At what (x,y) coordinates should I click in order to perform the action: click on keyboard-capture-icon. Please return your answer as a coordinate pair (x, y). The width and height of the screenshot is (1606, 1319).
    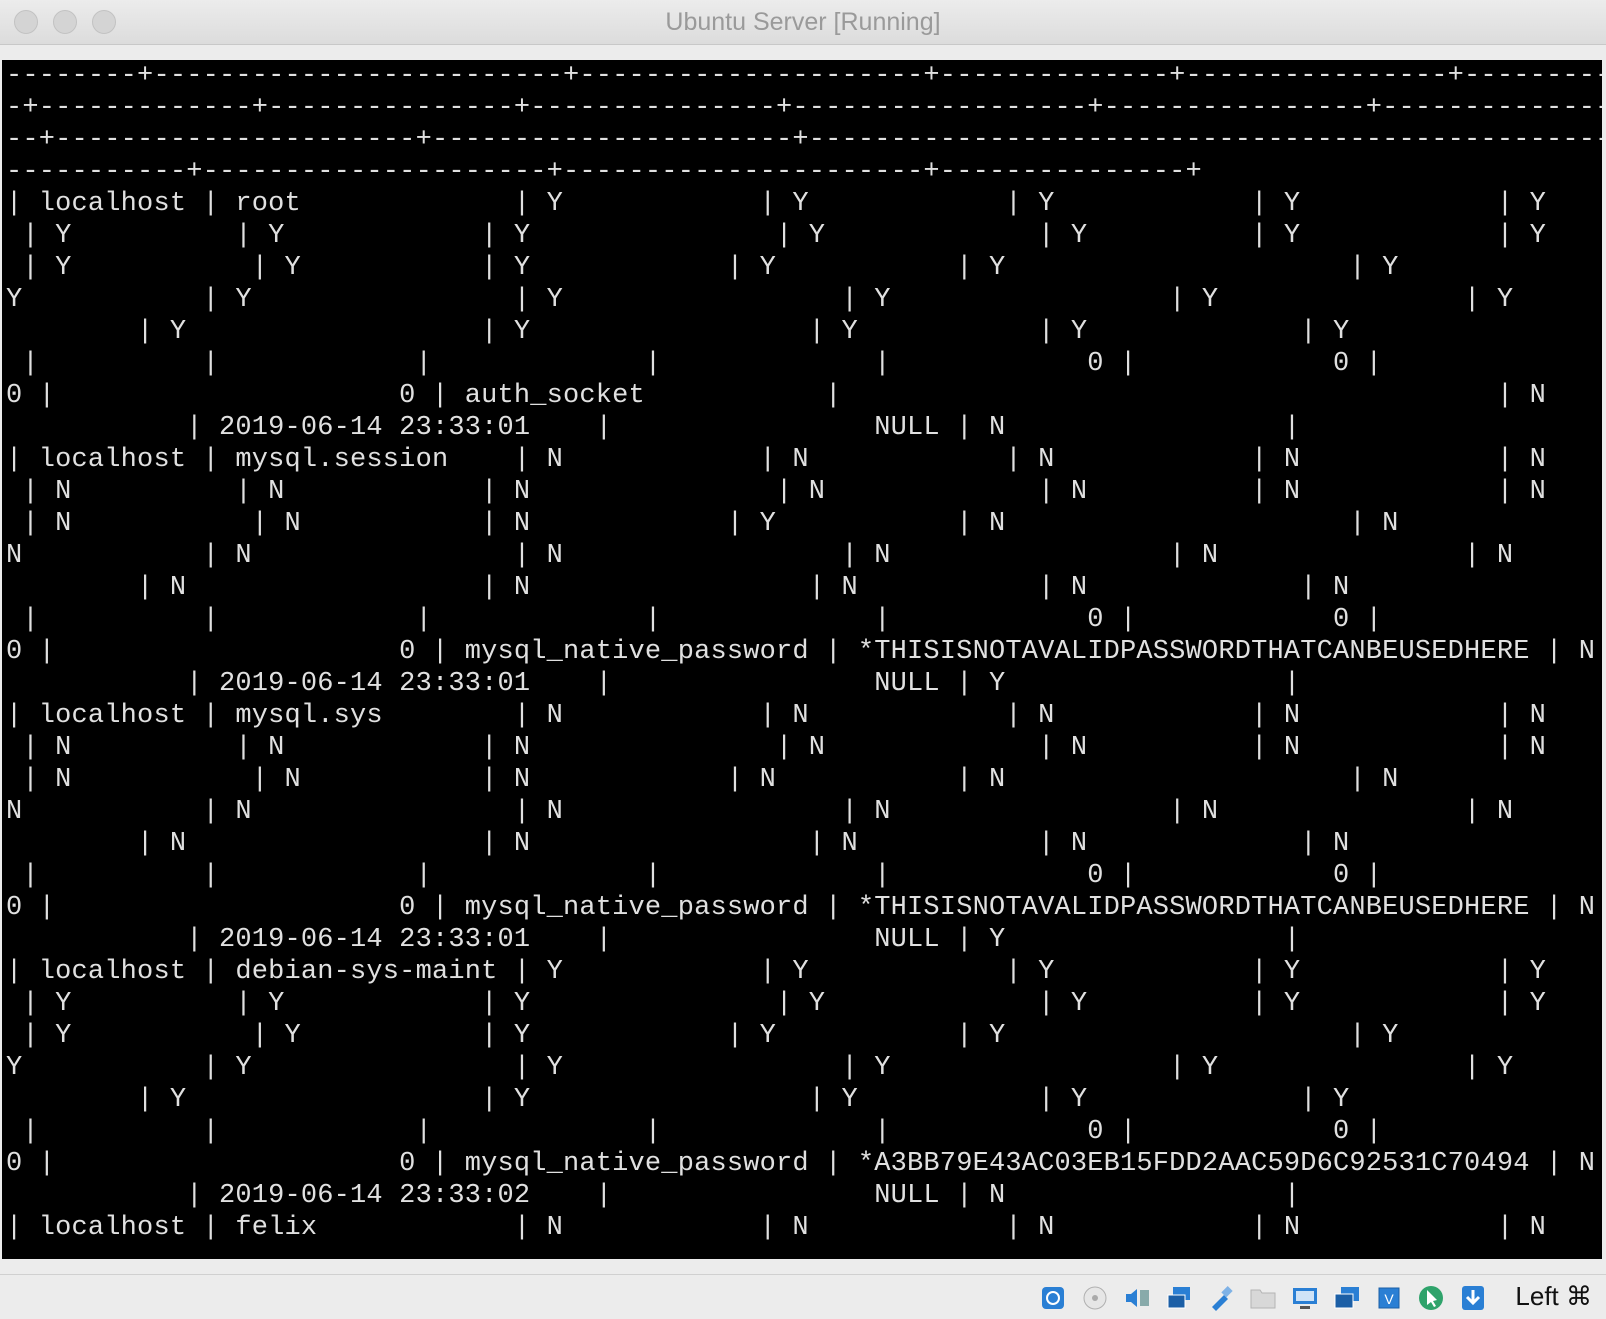
    Looking at the image, I should click on (1473, 1298).